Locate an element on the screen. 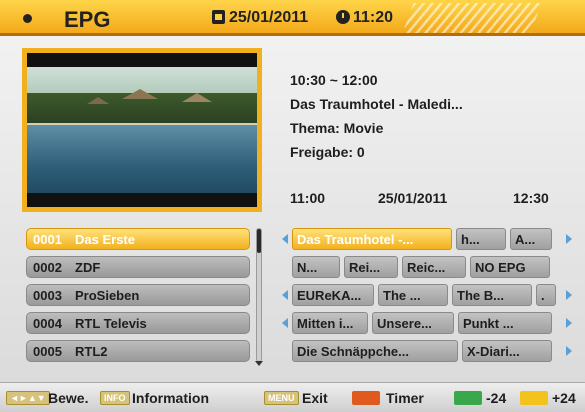 The width and height of the screenshot is (585, 412). channel-number: 0004 is located at coordinates (47, 323).